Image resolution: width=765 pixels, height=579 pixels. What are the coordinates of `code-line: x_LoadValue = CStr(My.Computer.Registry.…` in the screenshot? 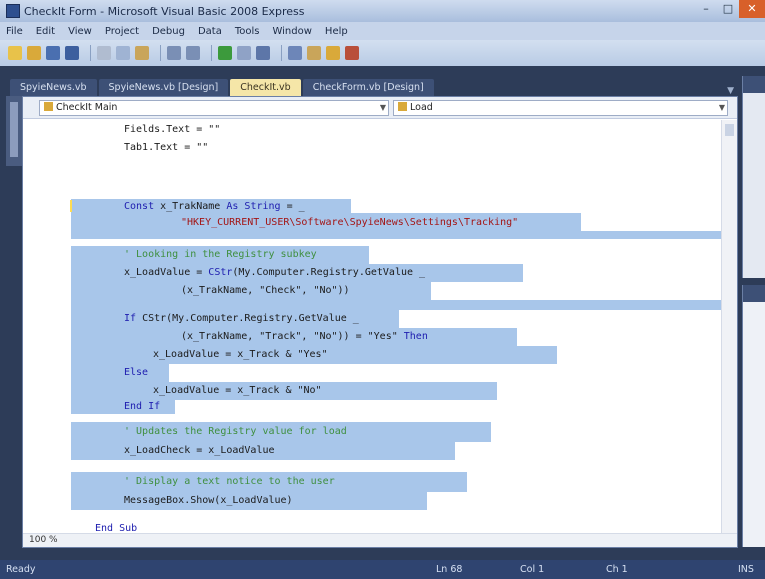 It's located at (274, 272).